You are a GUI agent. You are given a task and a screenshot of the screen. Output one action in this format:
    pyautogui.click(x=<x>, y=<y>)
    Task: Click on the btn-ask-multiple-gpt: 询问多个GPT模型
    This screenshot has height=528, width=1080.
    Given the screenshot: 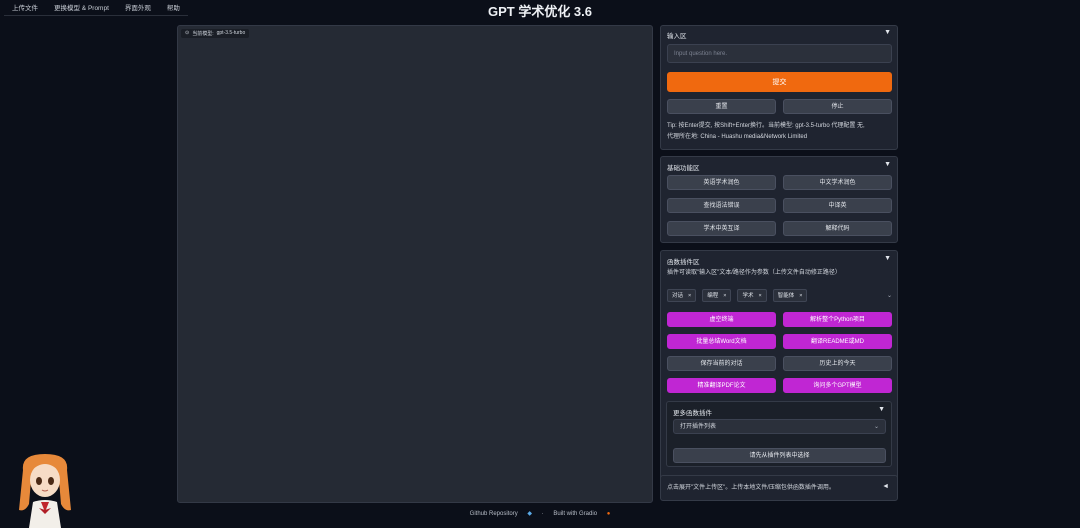 What is the action you would take?
    pyautogui.click(x=837, y=385)
    